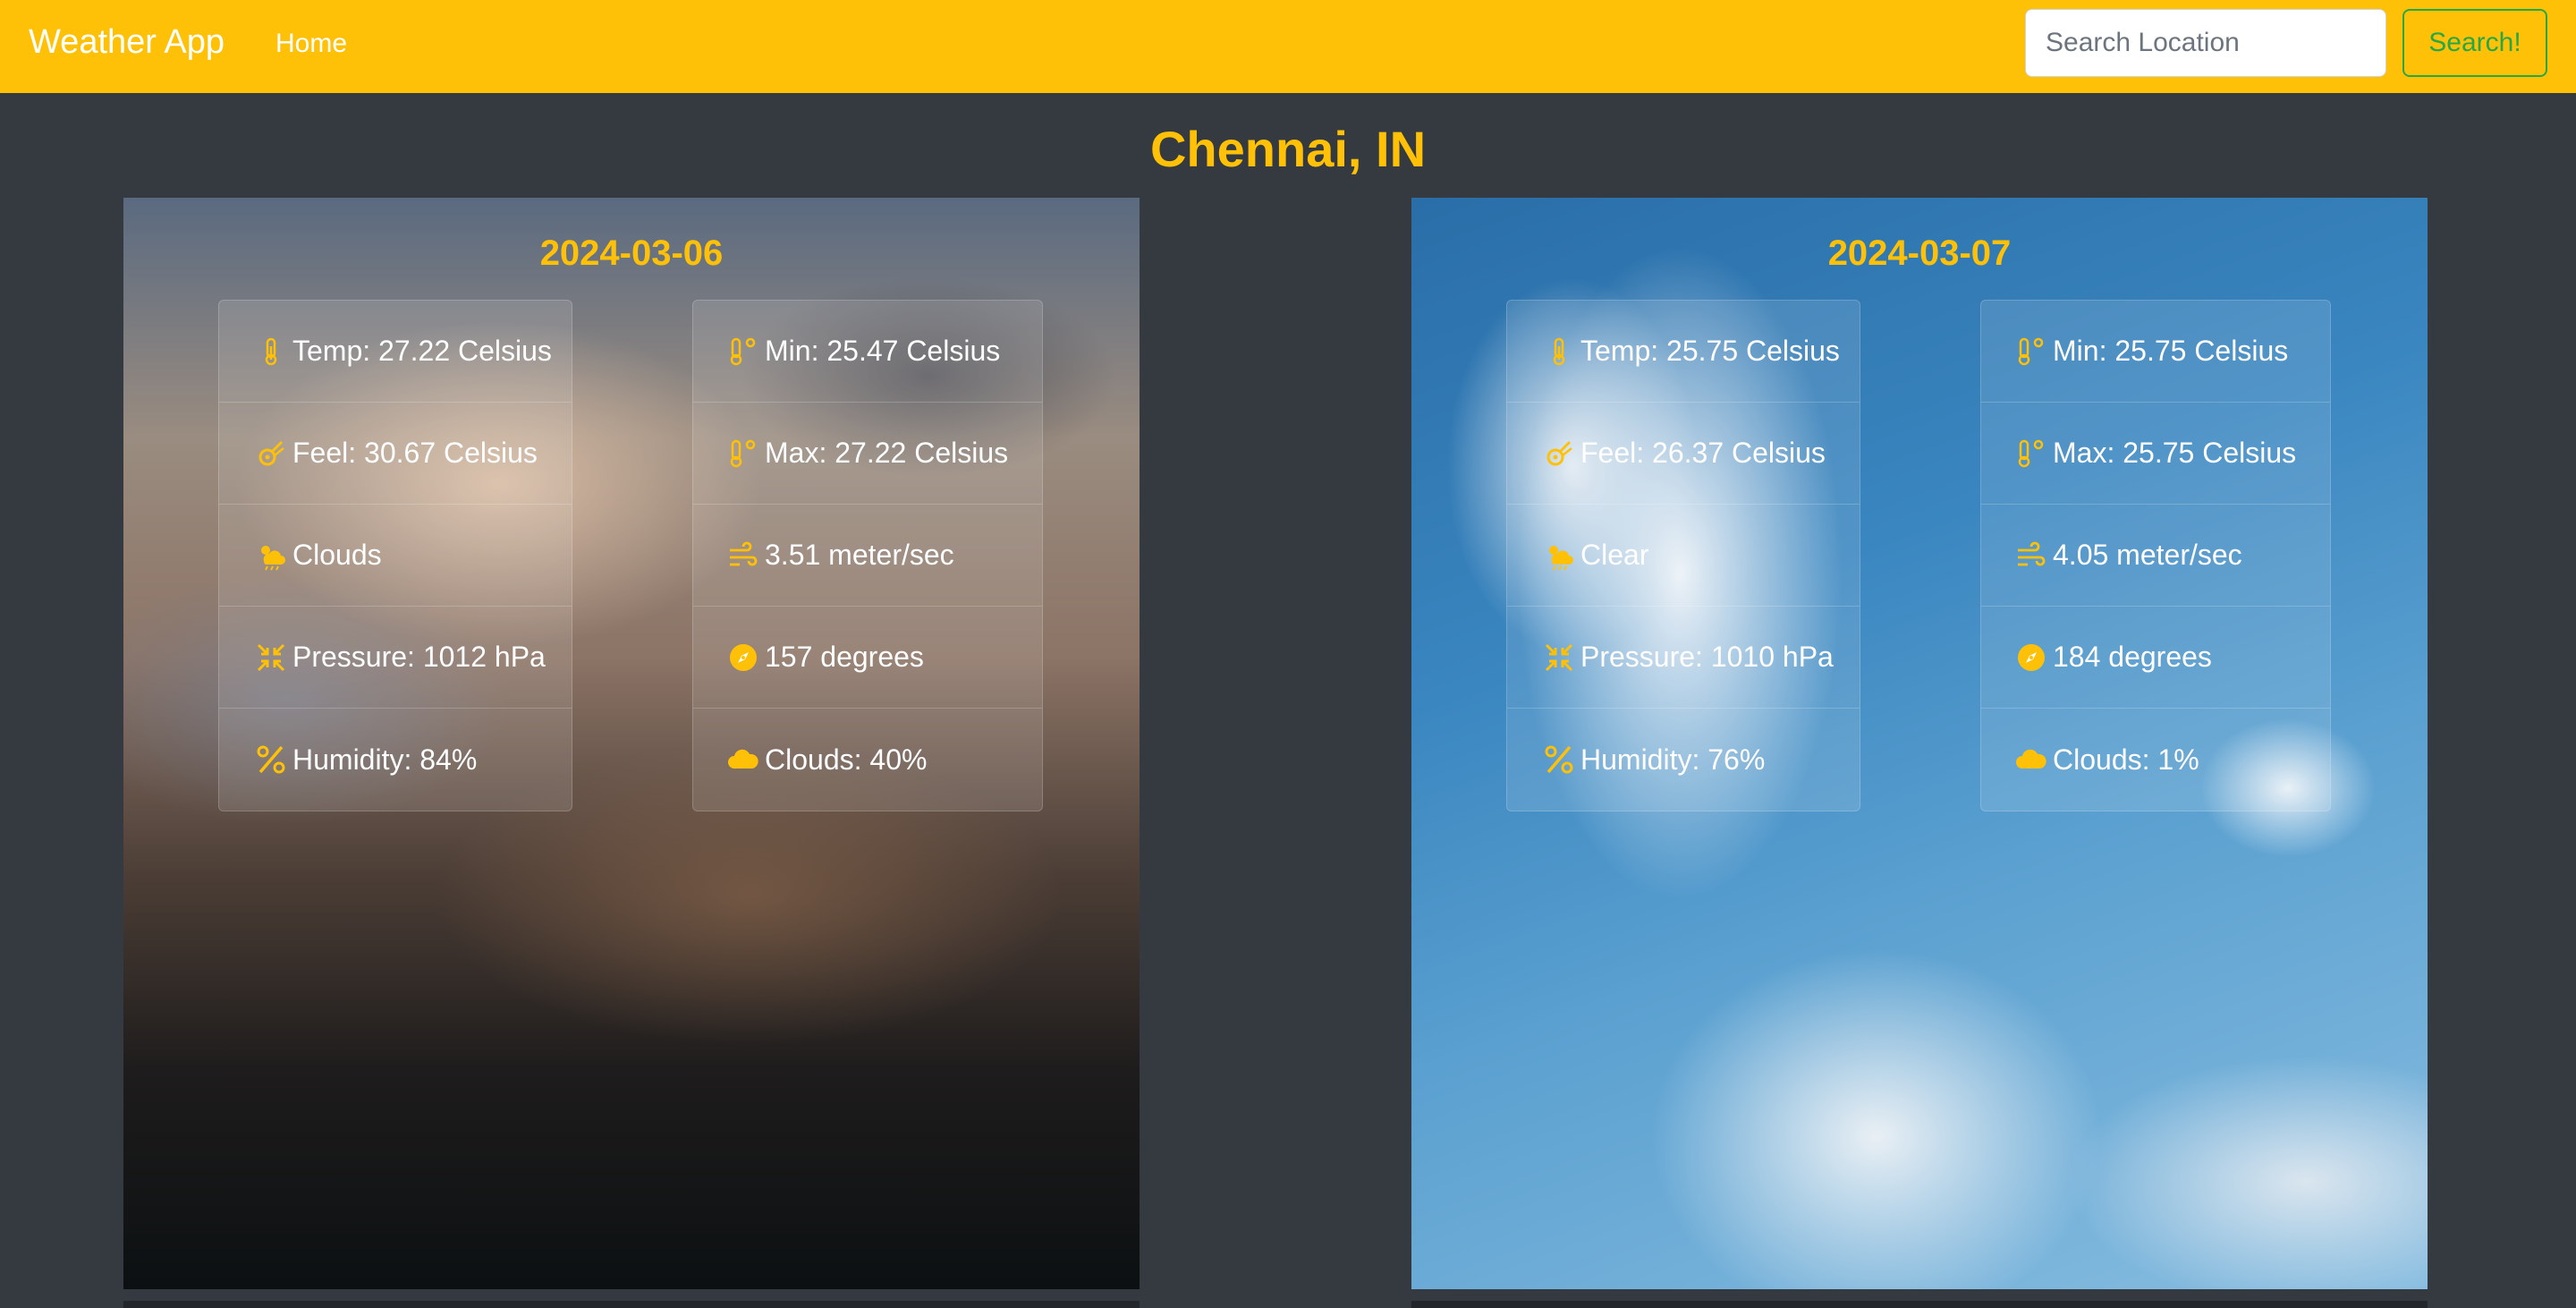 This screenshot has width=2576, height=1308. Describe the element at coordinates (2171, 351) in the screenshot. I see `weather-item-label: Min: 25.75 Celsius` at that location.